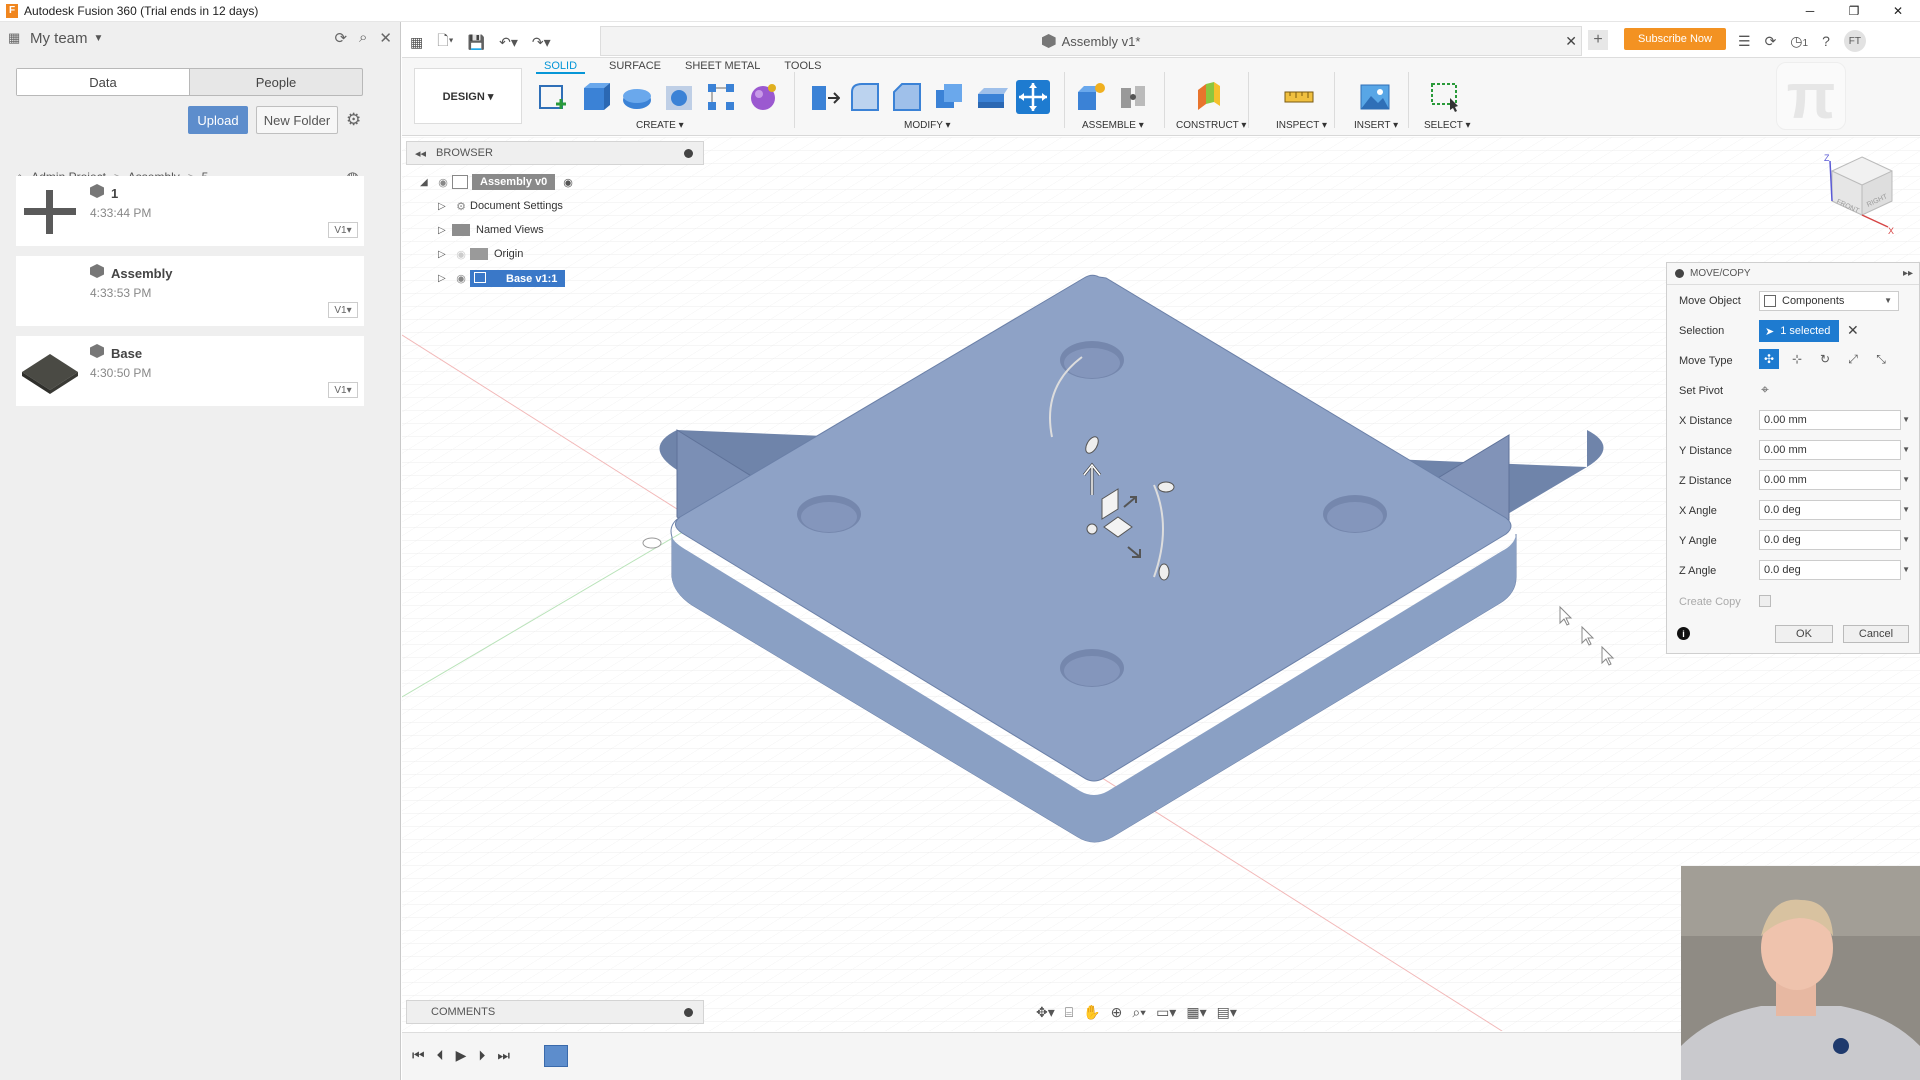  Describe the element at coordinates (503, 1055) in the screenshot. I see `go-to-end-icon: ⏭` at that location.